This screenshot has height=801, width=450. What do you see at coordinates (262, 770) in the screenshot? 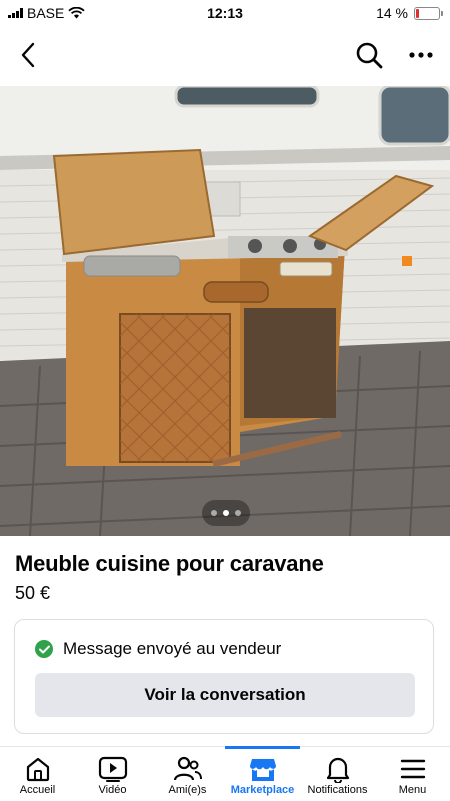
I see `marketplace-icon` at bounding box center [262, 770].